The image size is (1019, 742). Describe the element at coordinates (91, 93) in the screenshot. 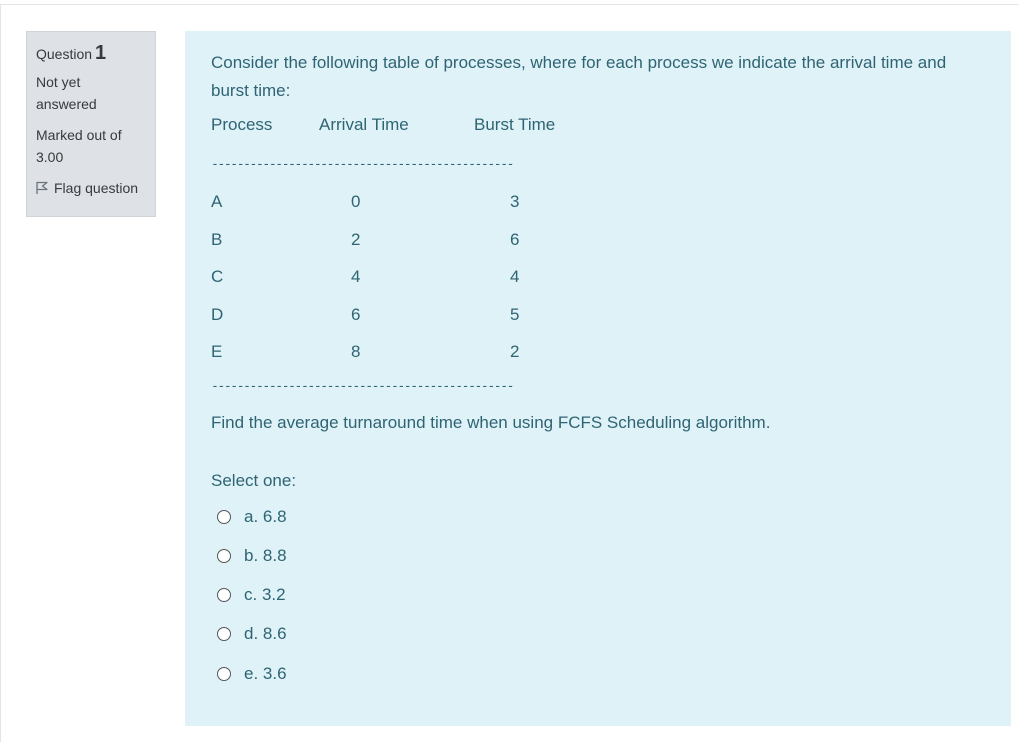

I see `question-state: Not yet answered` at that location.